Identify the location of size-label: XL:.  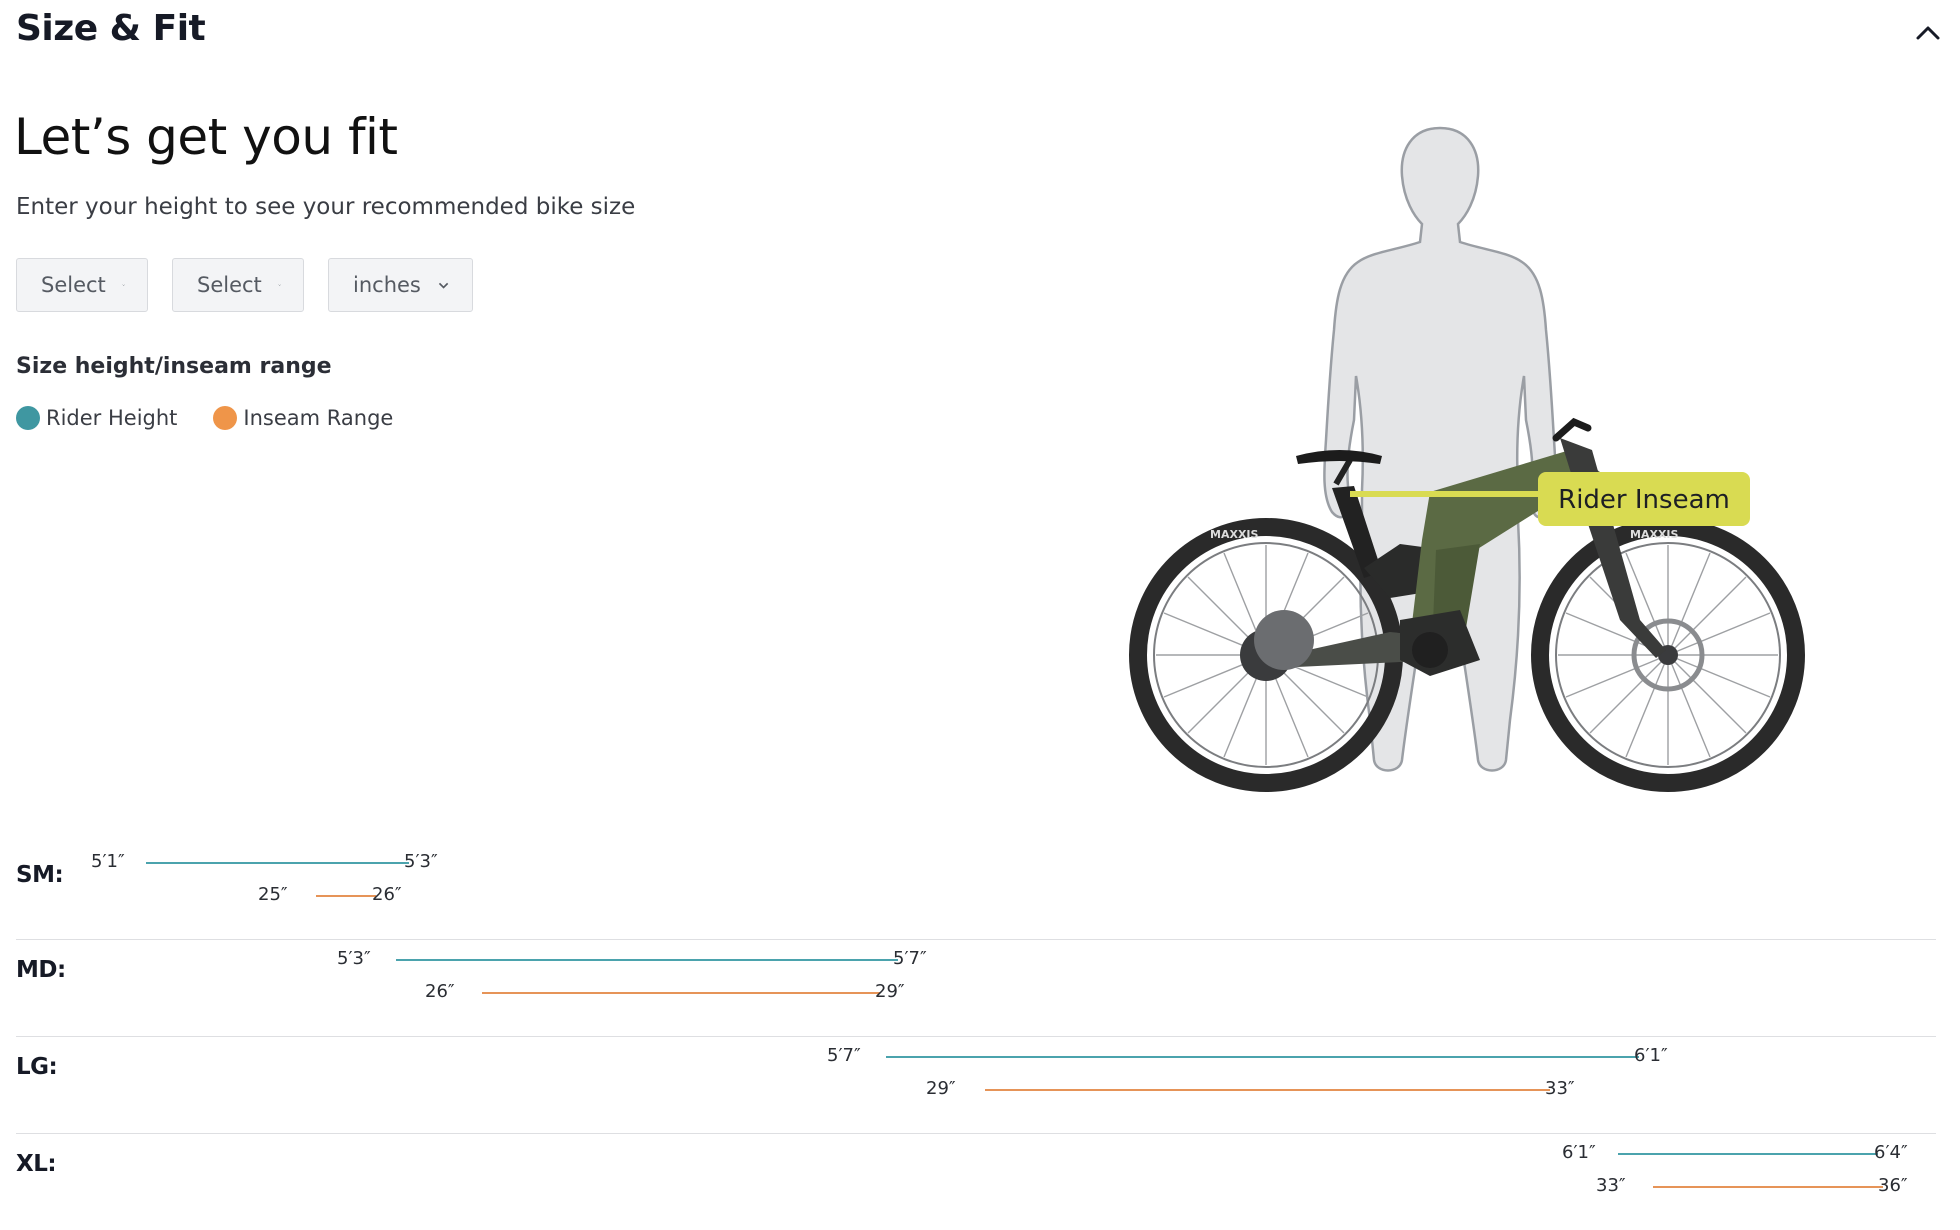
(36, 1164).